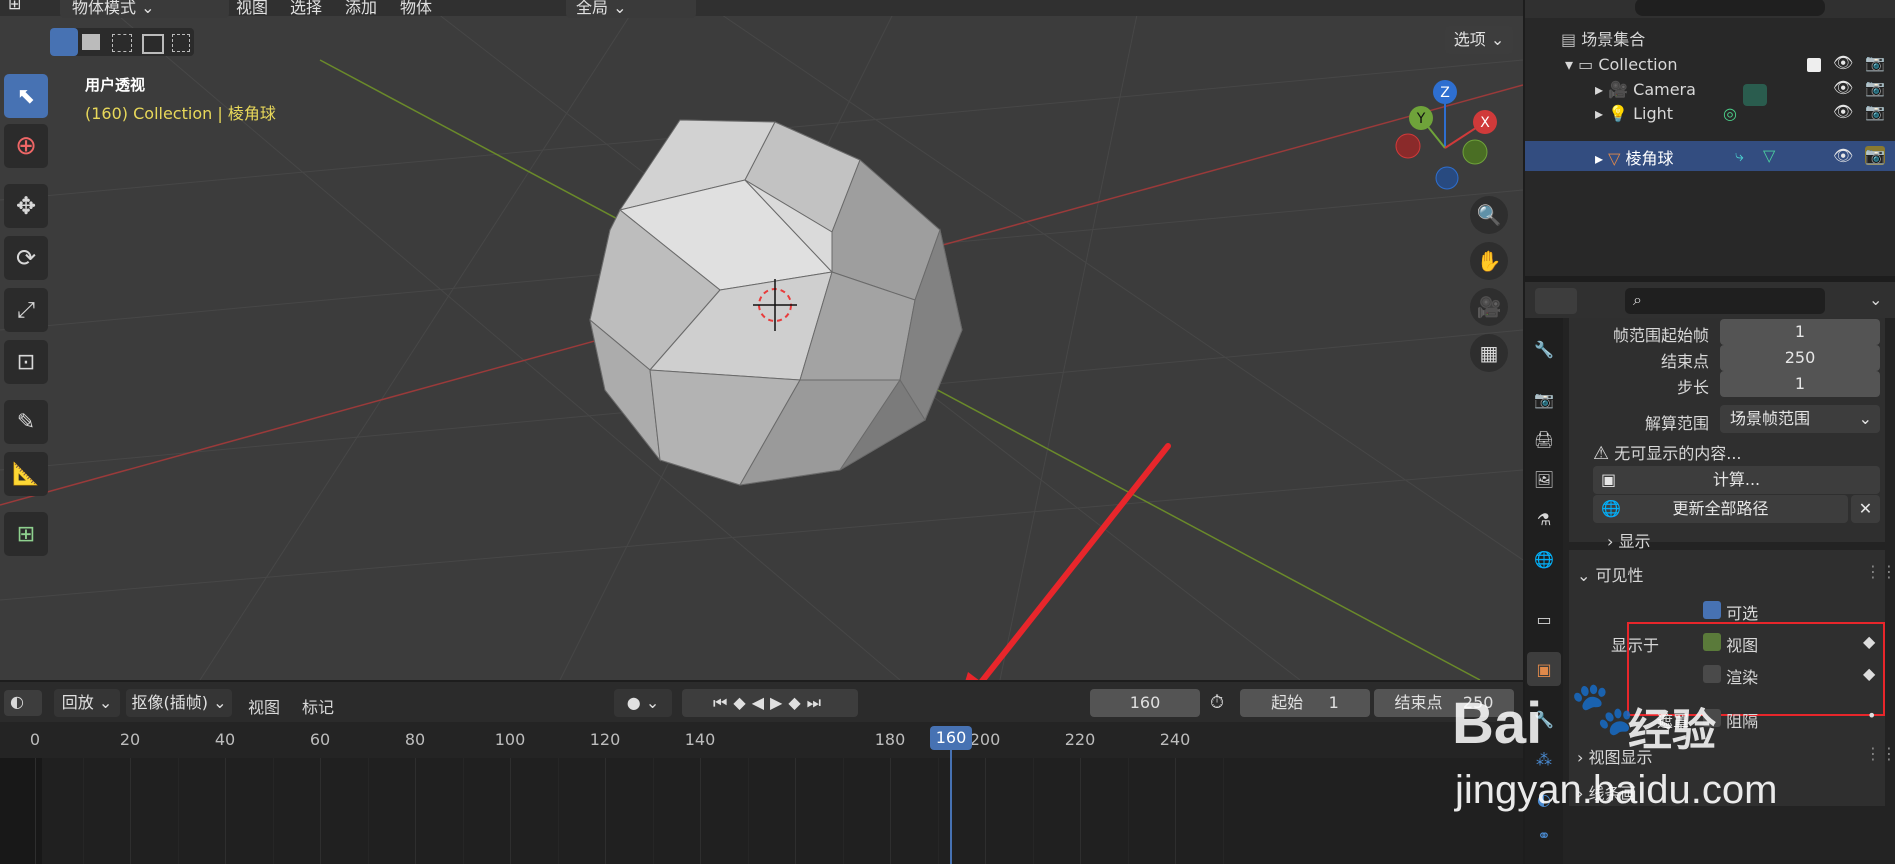 This screenshot has width=1895, height=864. I want to click on measure-tool: 📐, so click(26, 474).